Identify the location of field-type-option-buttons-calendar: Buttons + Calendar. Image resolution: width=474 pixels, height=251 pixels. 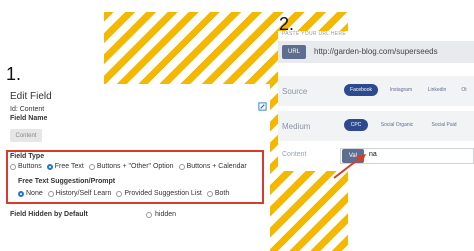
(212, 166).